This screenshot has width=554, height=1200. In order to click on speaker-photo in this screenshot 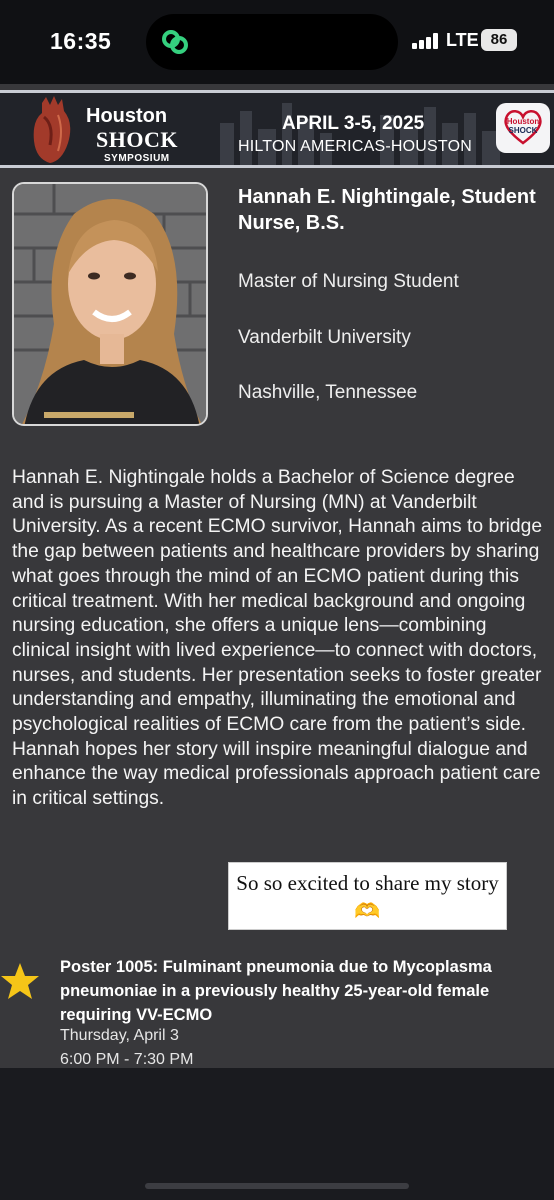, I will do `click(110, 304)`.